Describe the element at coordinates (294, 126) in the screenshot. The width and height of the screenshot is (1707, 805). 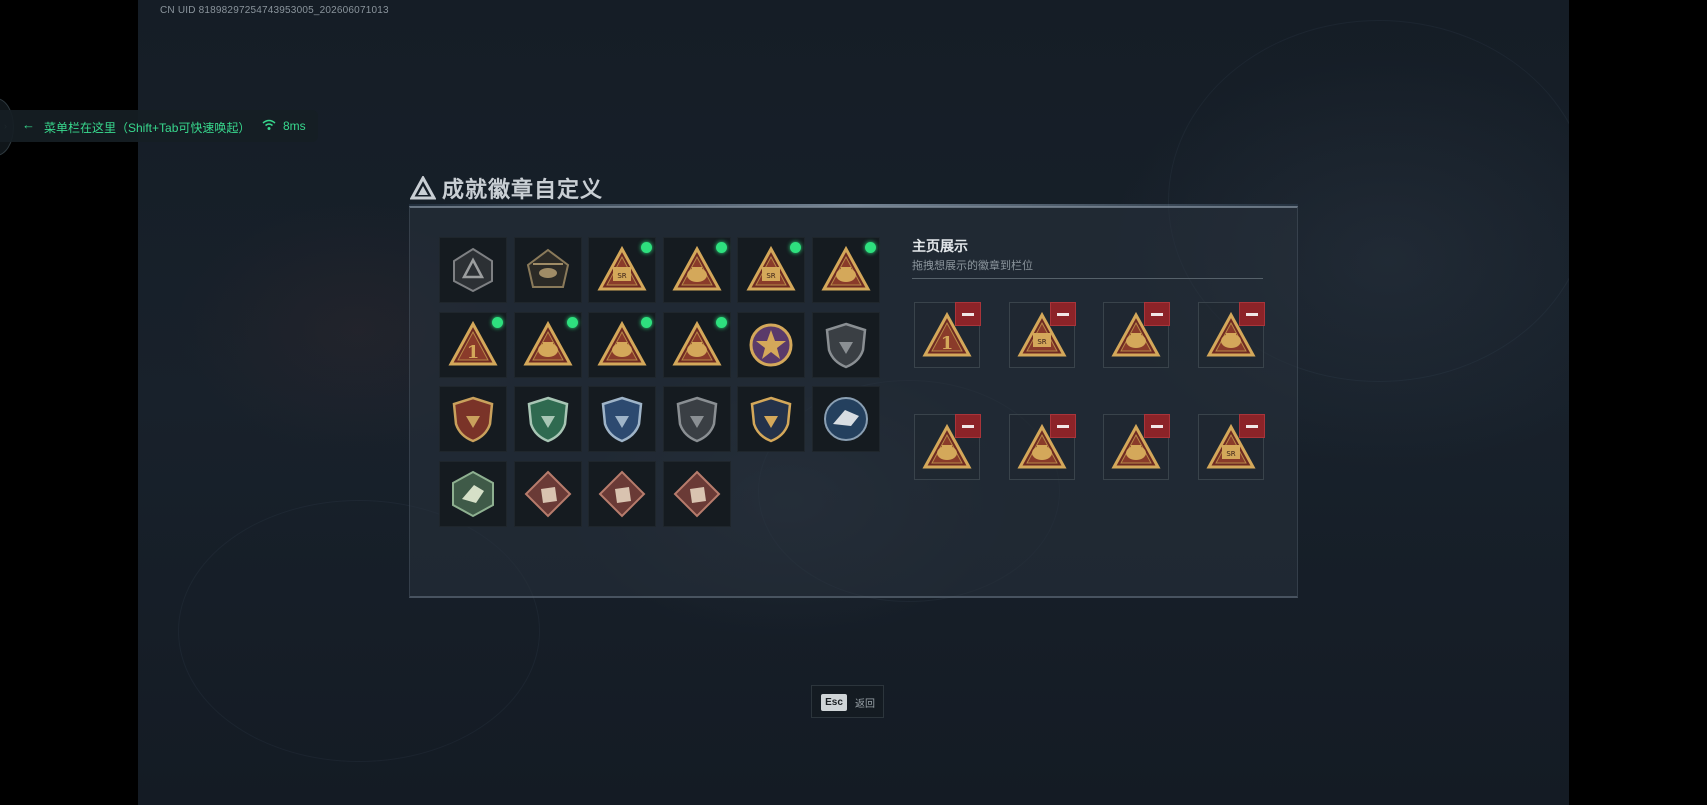
I see `ping-value: 8ms` at that location.